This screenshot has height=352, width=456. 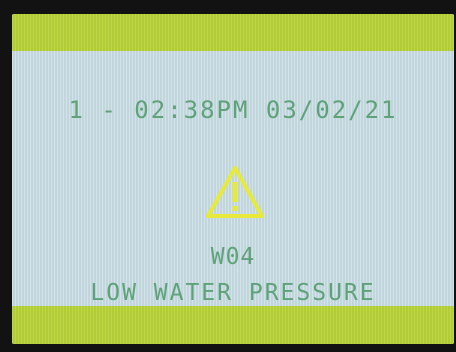 What do you see at coordinates (233, 32) in the screenshot?
I see `top-accent-bar` at bounding box center [233, 32].